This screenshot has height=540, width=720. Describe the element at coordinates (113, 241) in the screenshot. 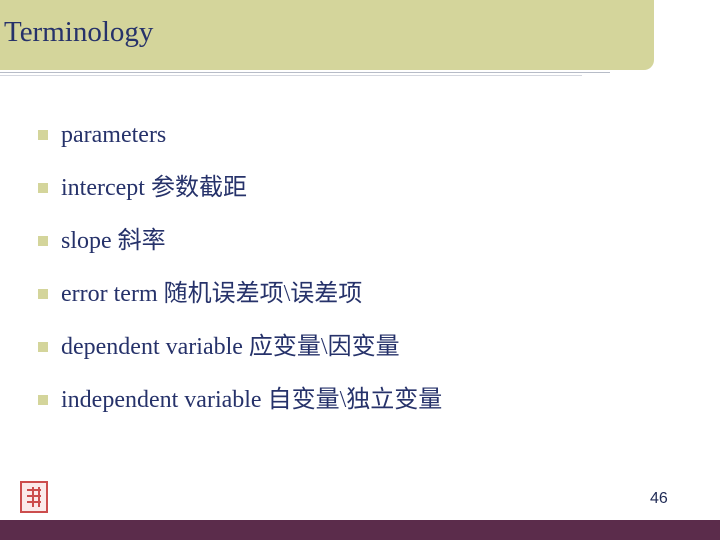

I see `bullet-text: slope 斜率` at that location.